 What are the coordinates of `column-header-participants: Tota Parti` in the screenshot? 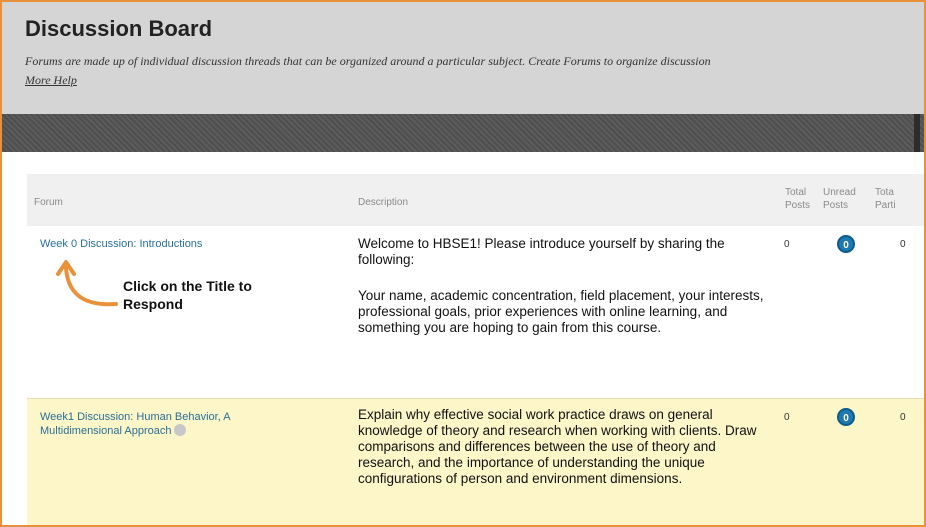 It's located at (895, 199).